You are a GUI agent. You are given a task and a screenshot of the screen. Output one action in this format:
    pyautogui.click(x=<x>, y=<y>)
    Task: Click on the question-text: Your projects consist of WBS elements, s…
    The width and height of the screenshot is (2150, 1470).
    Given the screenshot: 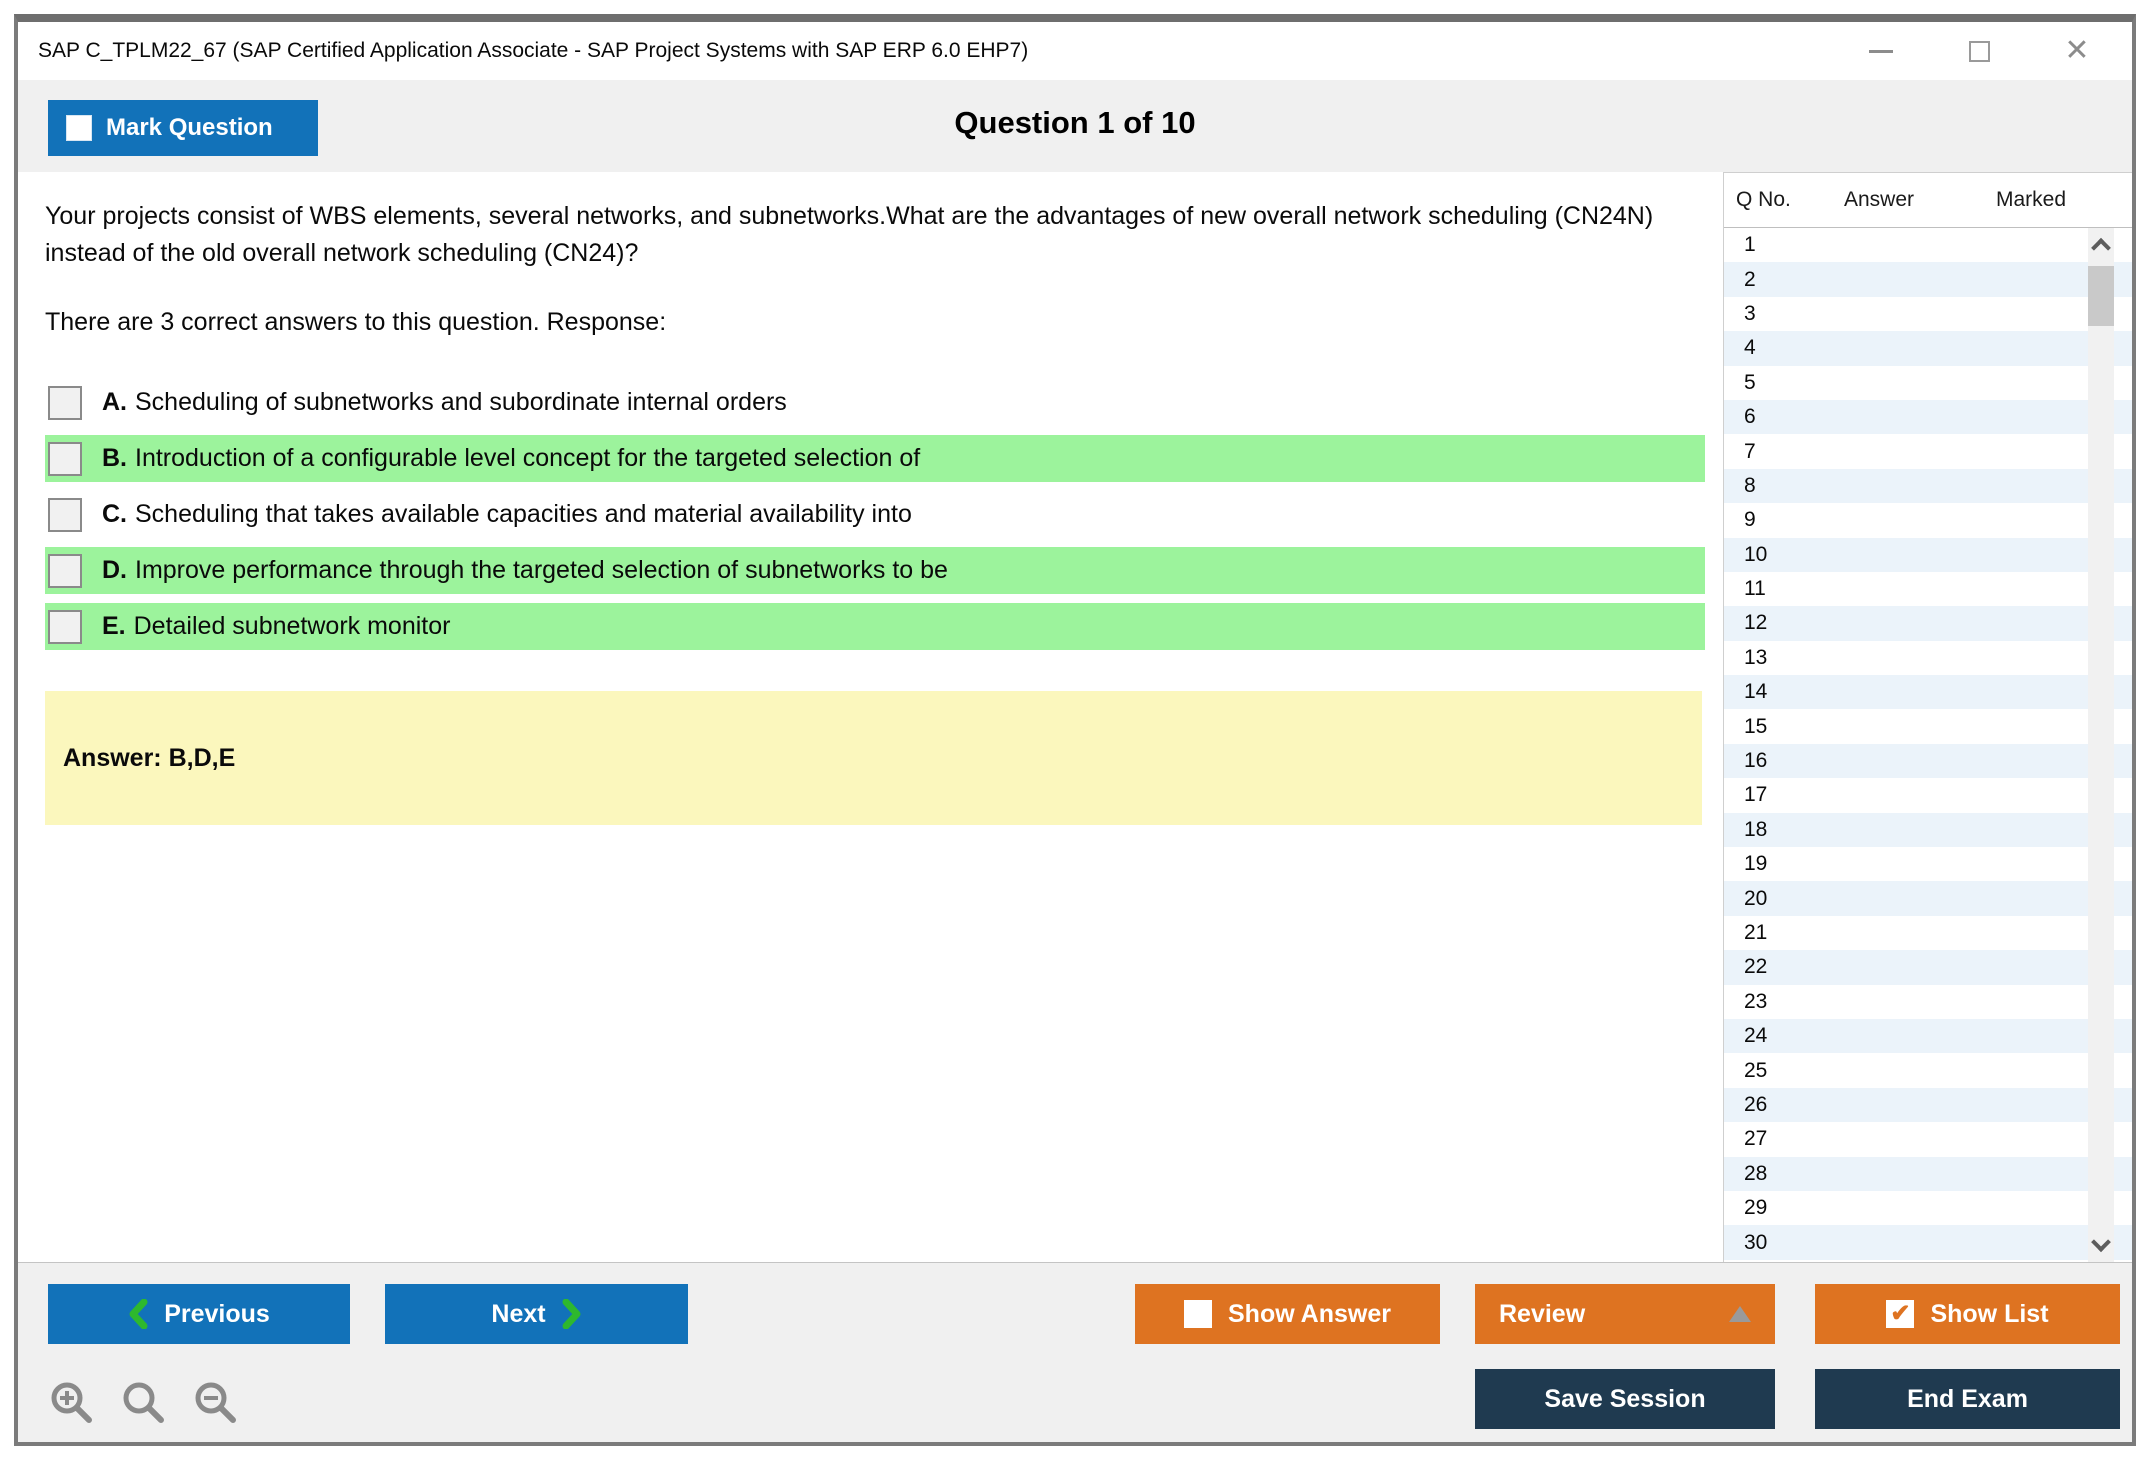 What is the action you would take?
    pyautogui.click(x=849, y=234)
    